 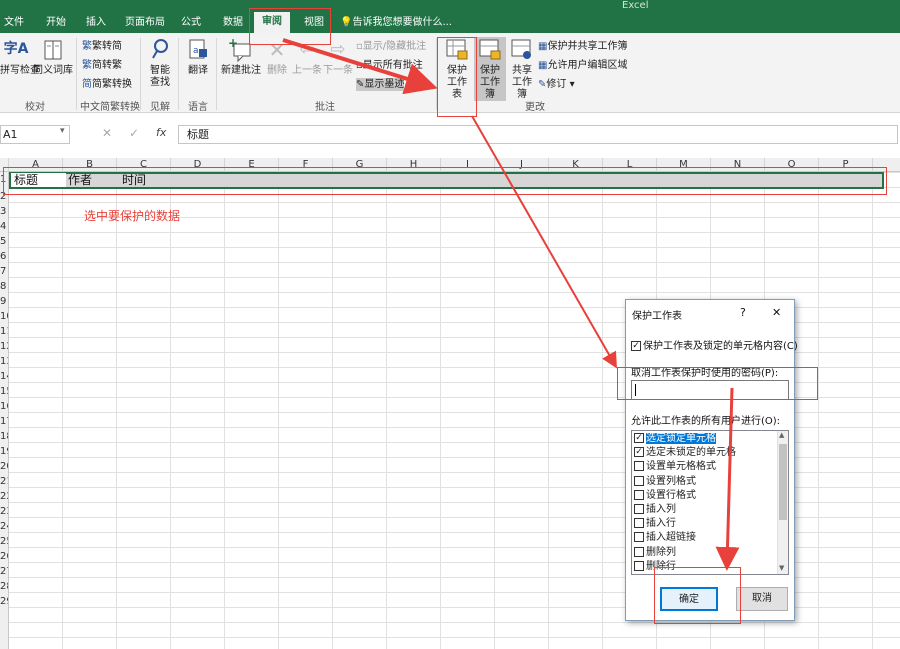 I want to click on lightbulb-icon: 💡, so click(x=346, y=22).